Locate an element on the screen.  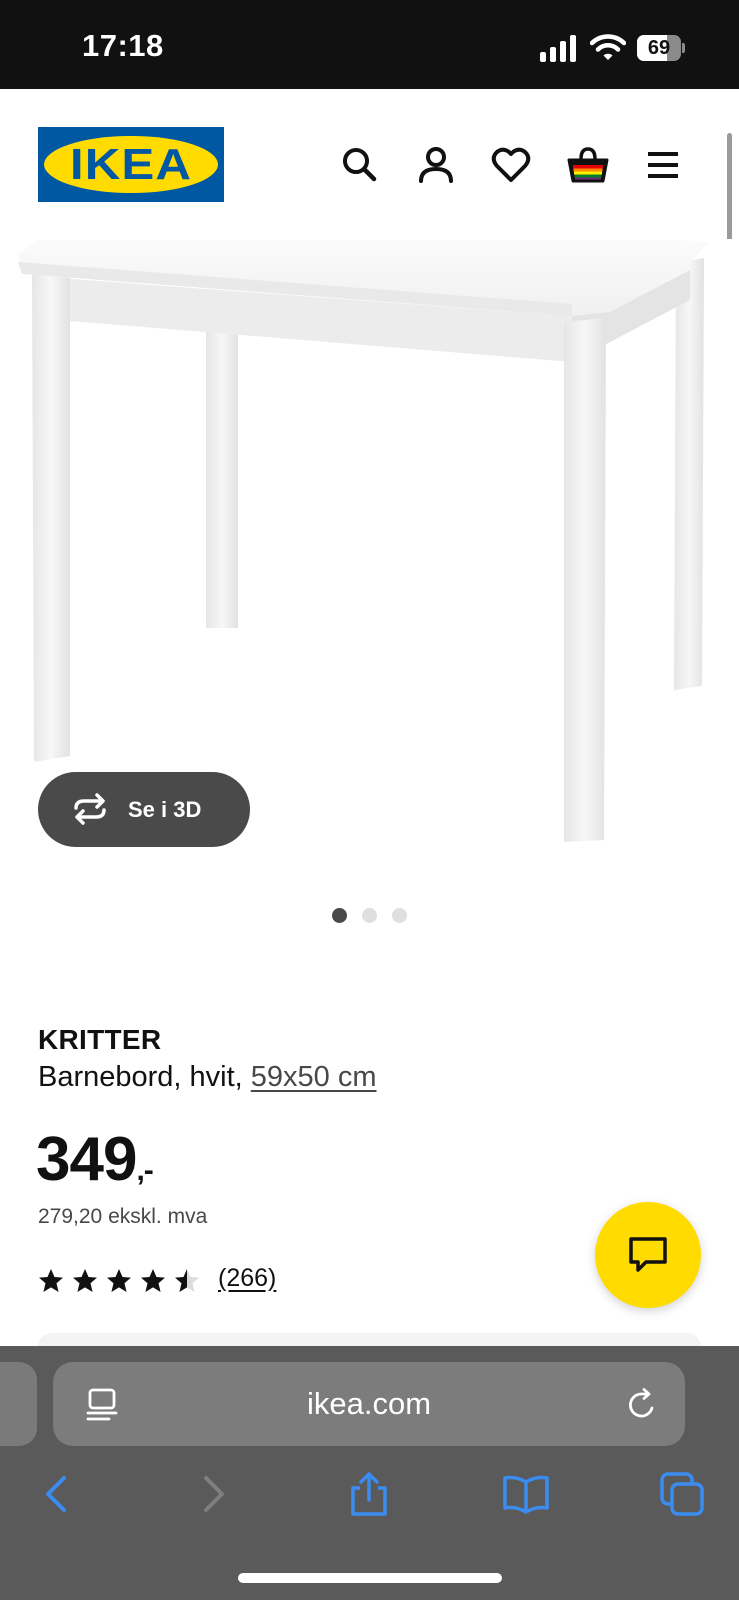
tabs-icon is located at coordinates (682, 1494).